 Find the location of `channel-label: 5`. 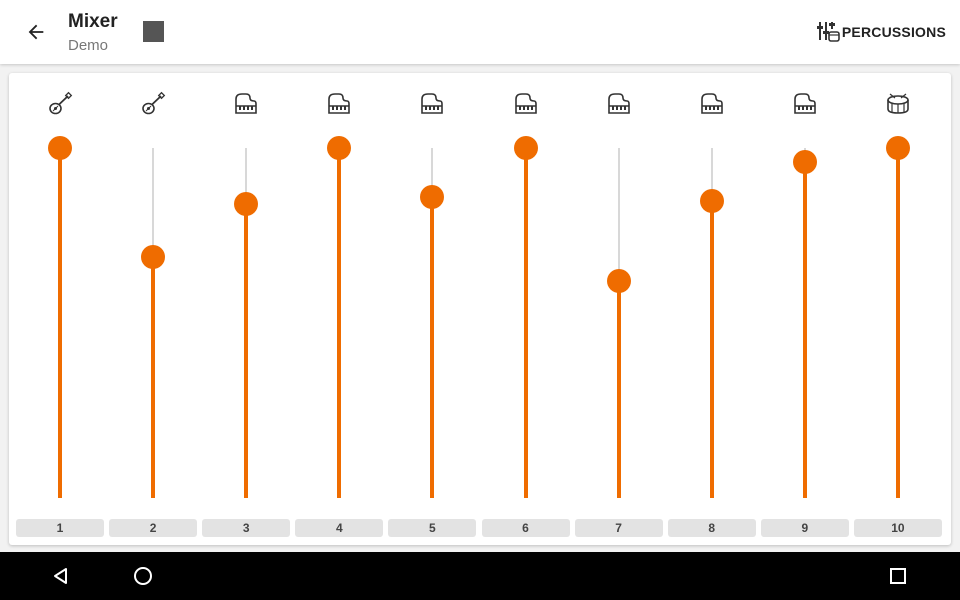

channel-label: 5 is located at coordinates (432, 528).